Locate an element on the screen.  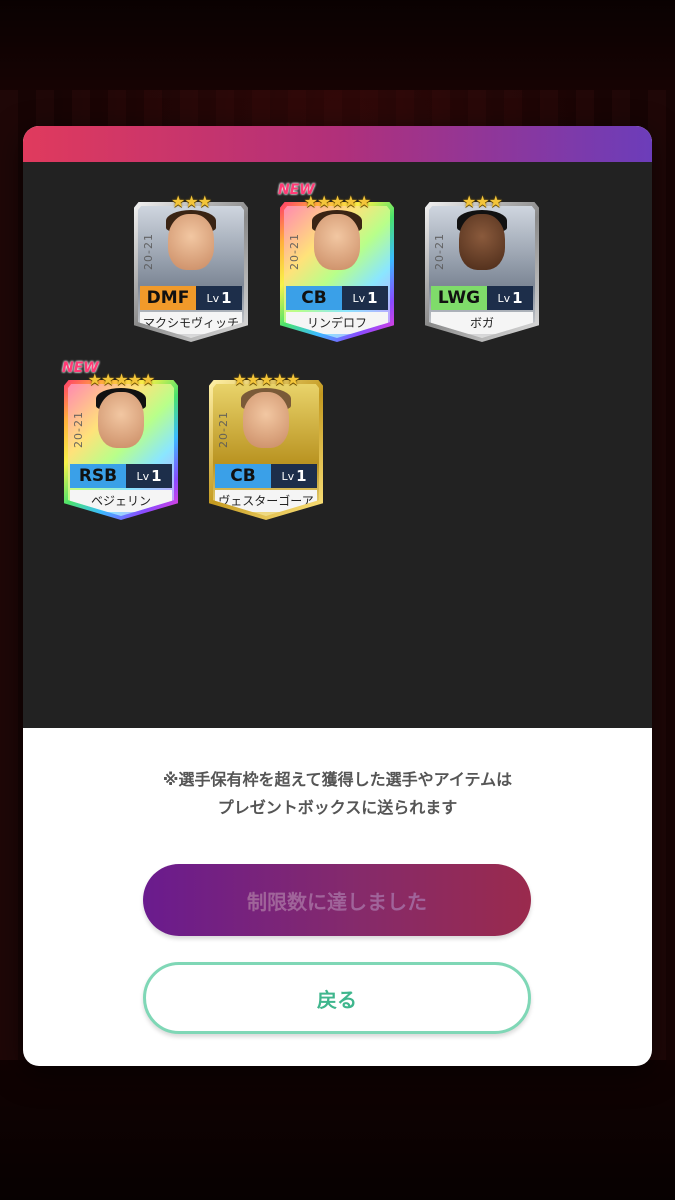
limit-reached-button: 制限数に達しました is located at coordinates (337, 900).